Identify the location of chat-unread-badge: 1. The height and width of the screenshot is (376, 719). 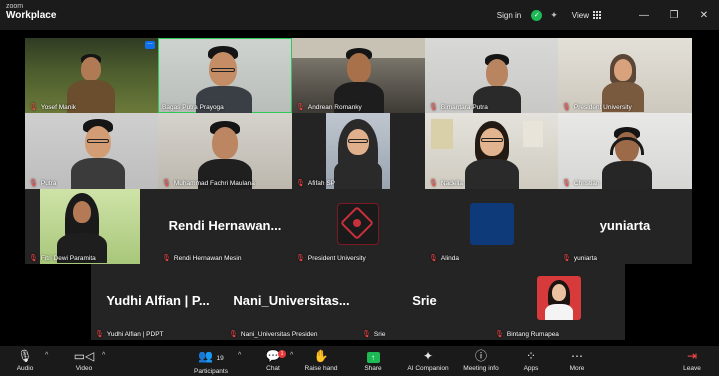
(282, 354).